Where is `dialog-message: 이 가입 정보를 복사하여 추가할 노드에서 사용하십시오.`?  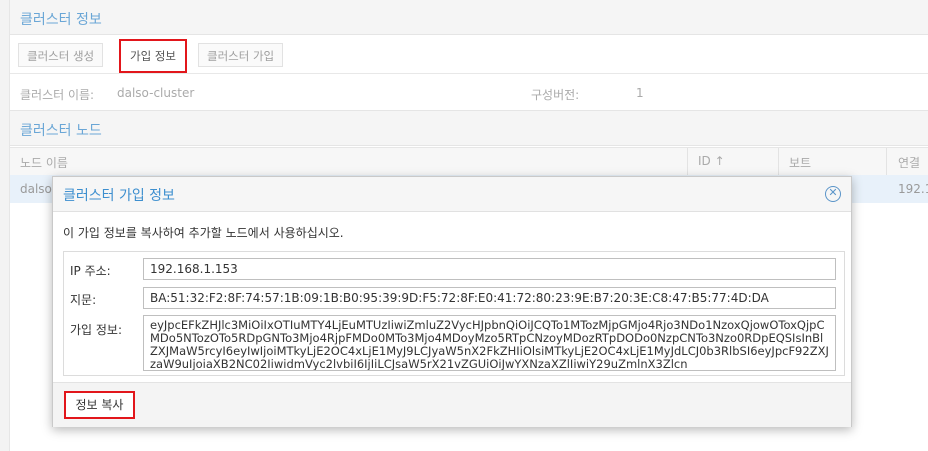 dialog-message: 이 가입 정보를 복사하여 추가할 노드에서 사용하십시오. is located at coordinates (203, 233).